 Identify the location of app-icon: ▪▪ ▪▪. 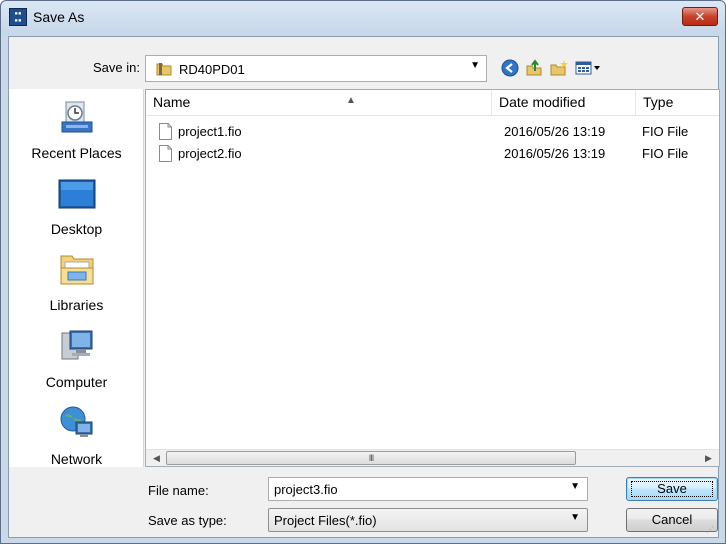
(18, 17).